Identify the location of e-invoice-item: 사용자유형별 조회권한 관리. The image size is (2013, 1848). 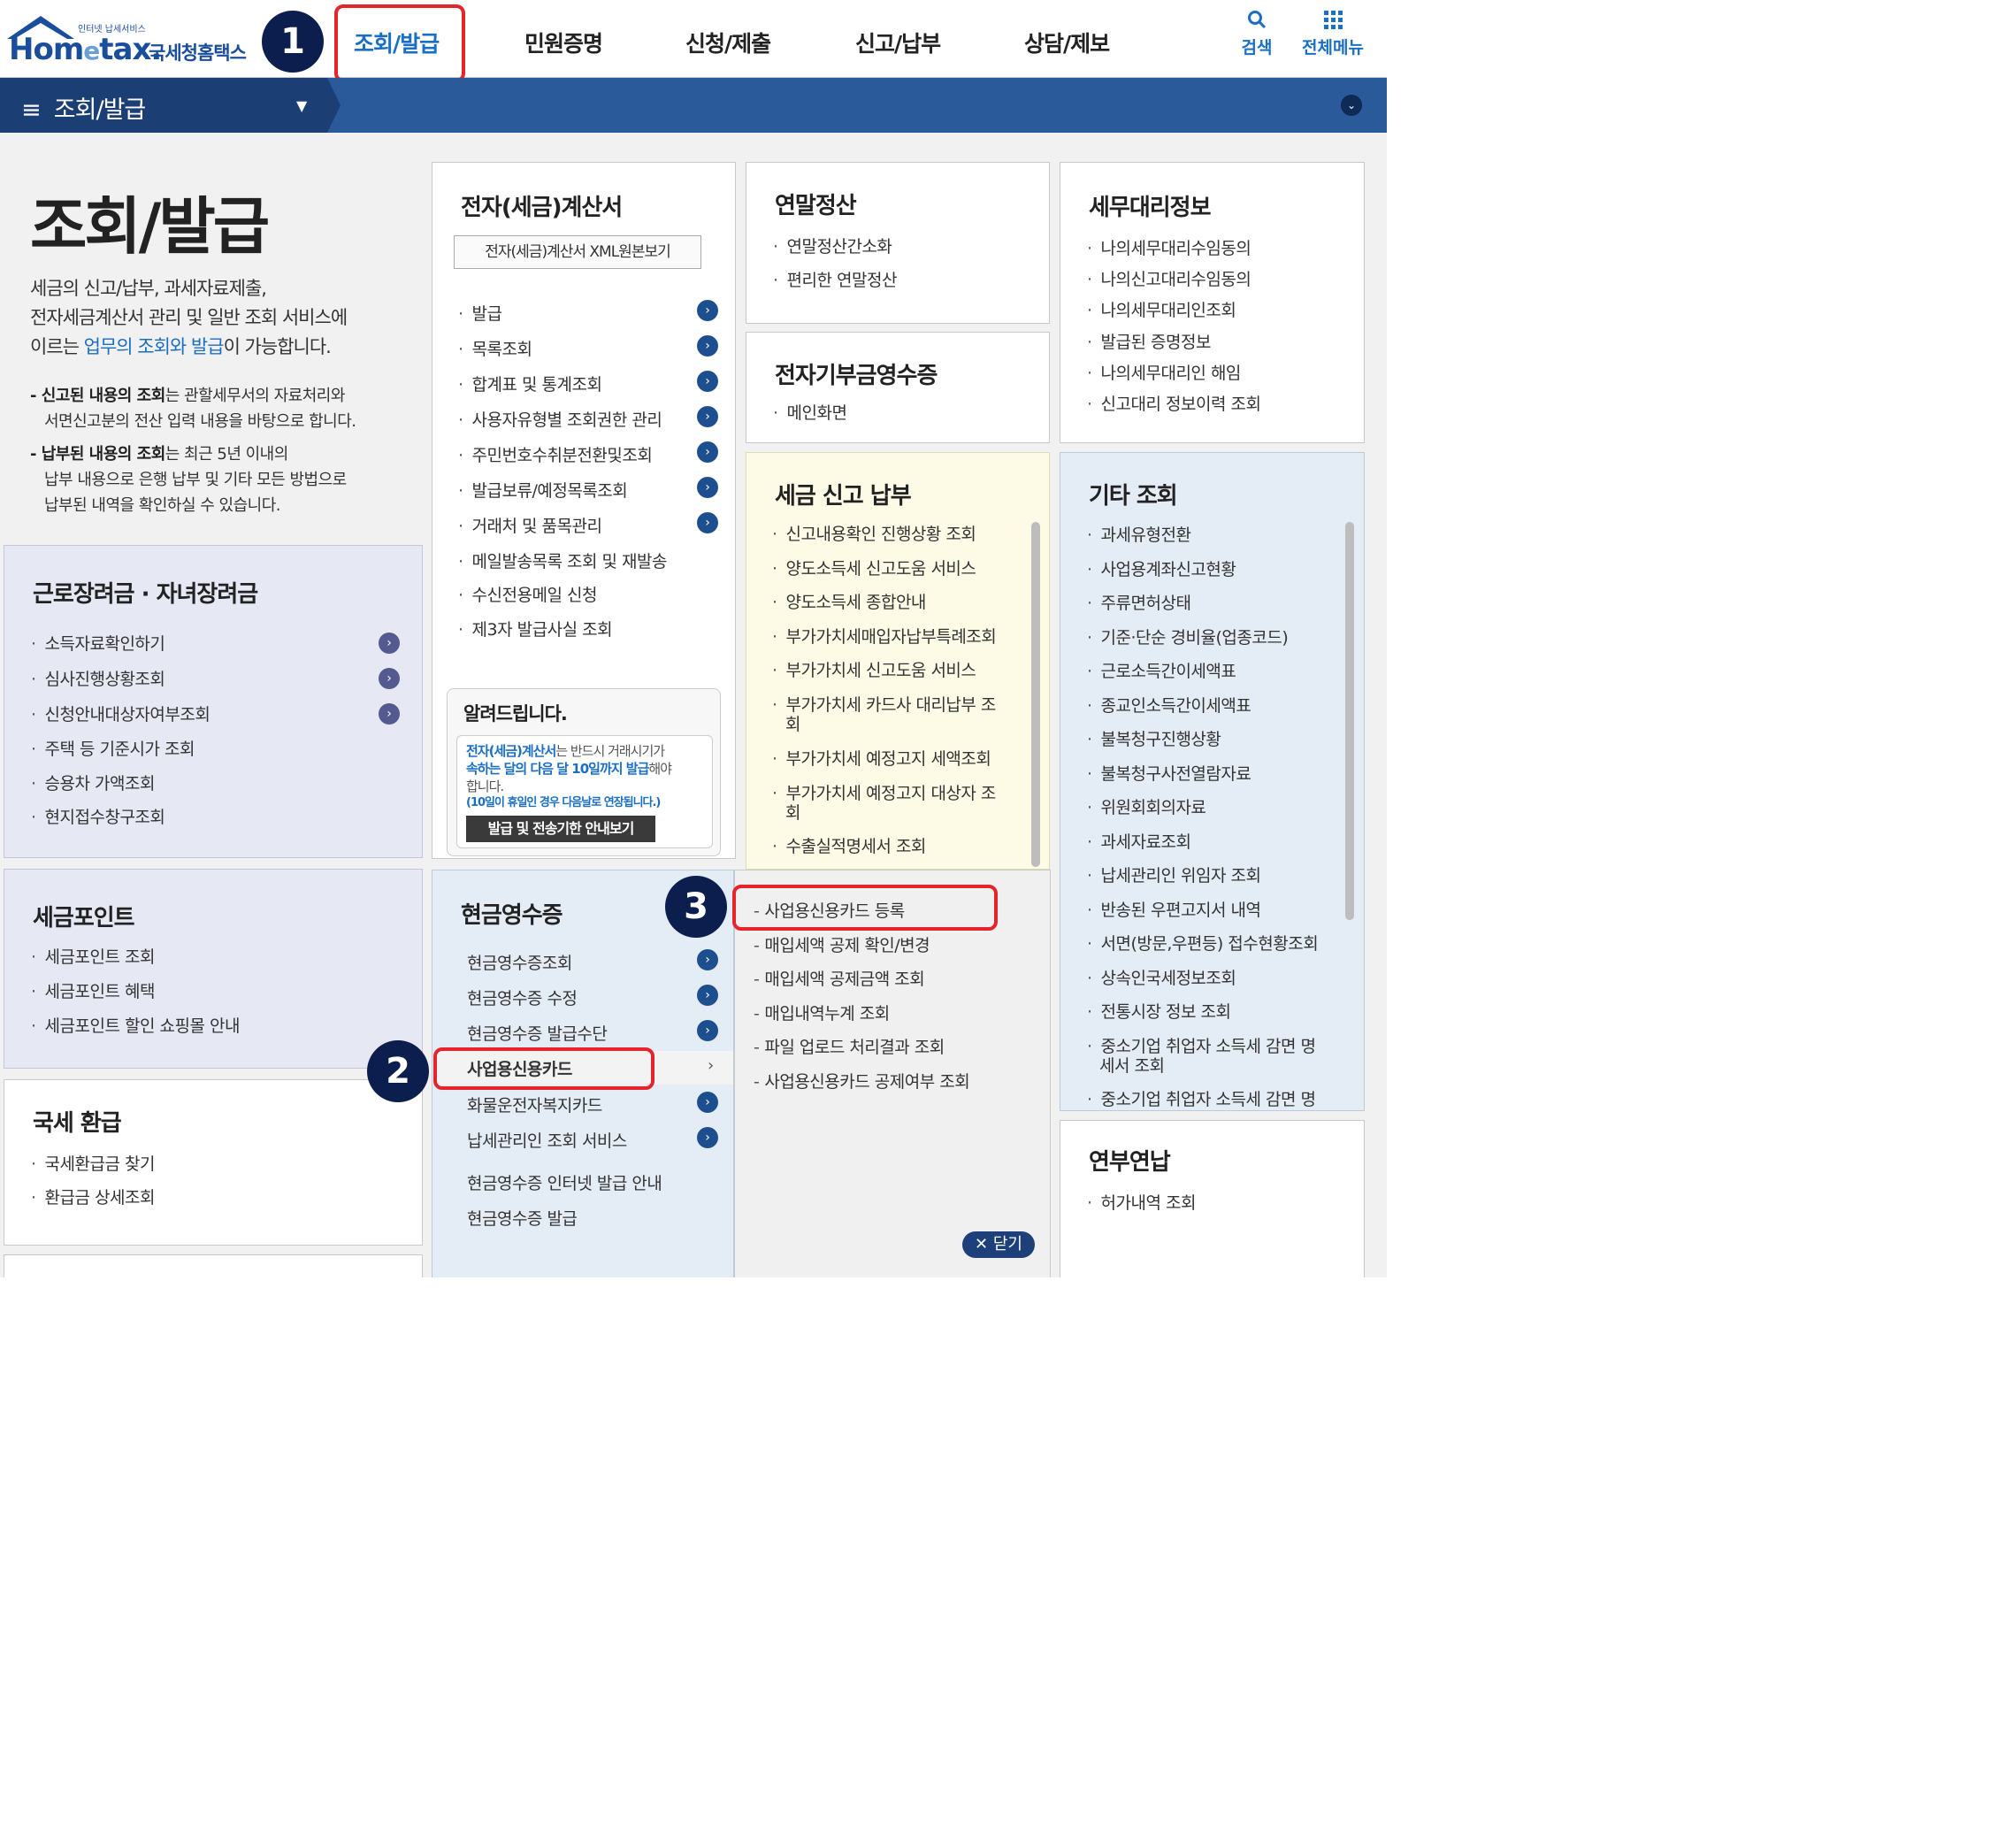
(560, 419).